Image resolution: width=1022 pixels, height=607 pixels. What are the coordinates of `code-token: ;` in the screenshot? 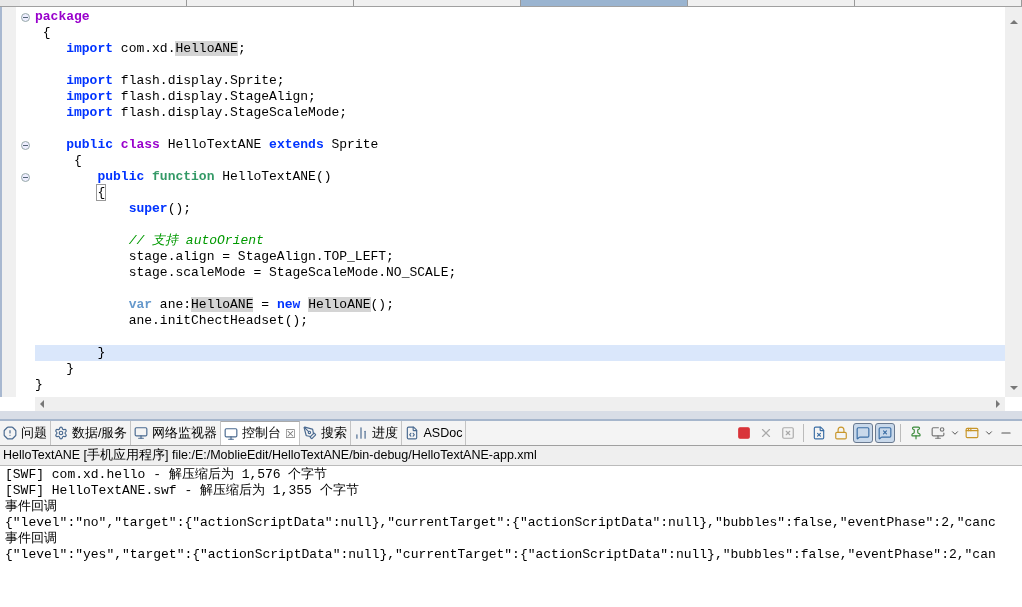 It's located at (241, 48).